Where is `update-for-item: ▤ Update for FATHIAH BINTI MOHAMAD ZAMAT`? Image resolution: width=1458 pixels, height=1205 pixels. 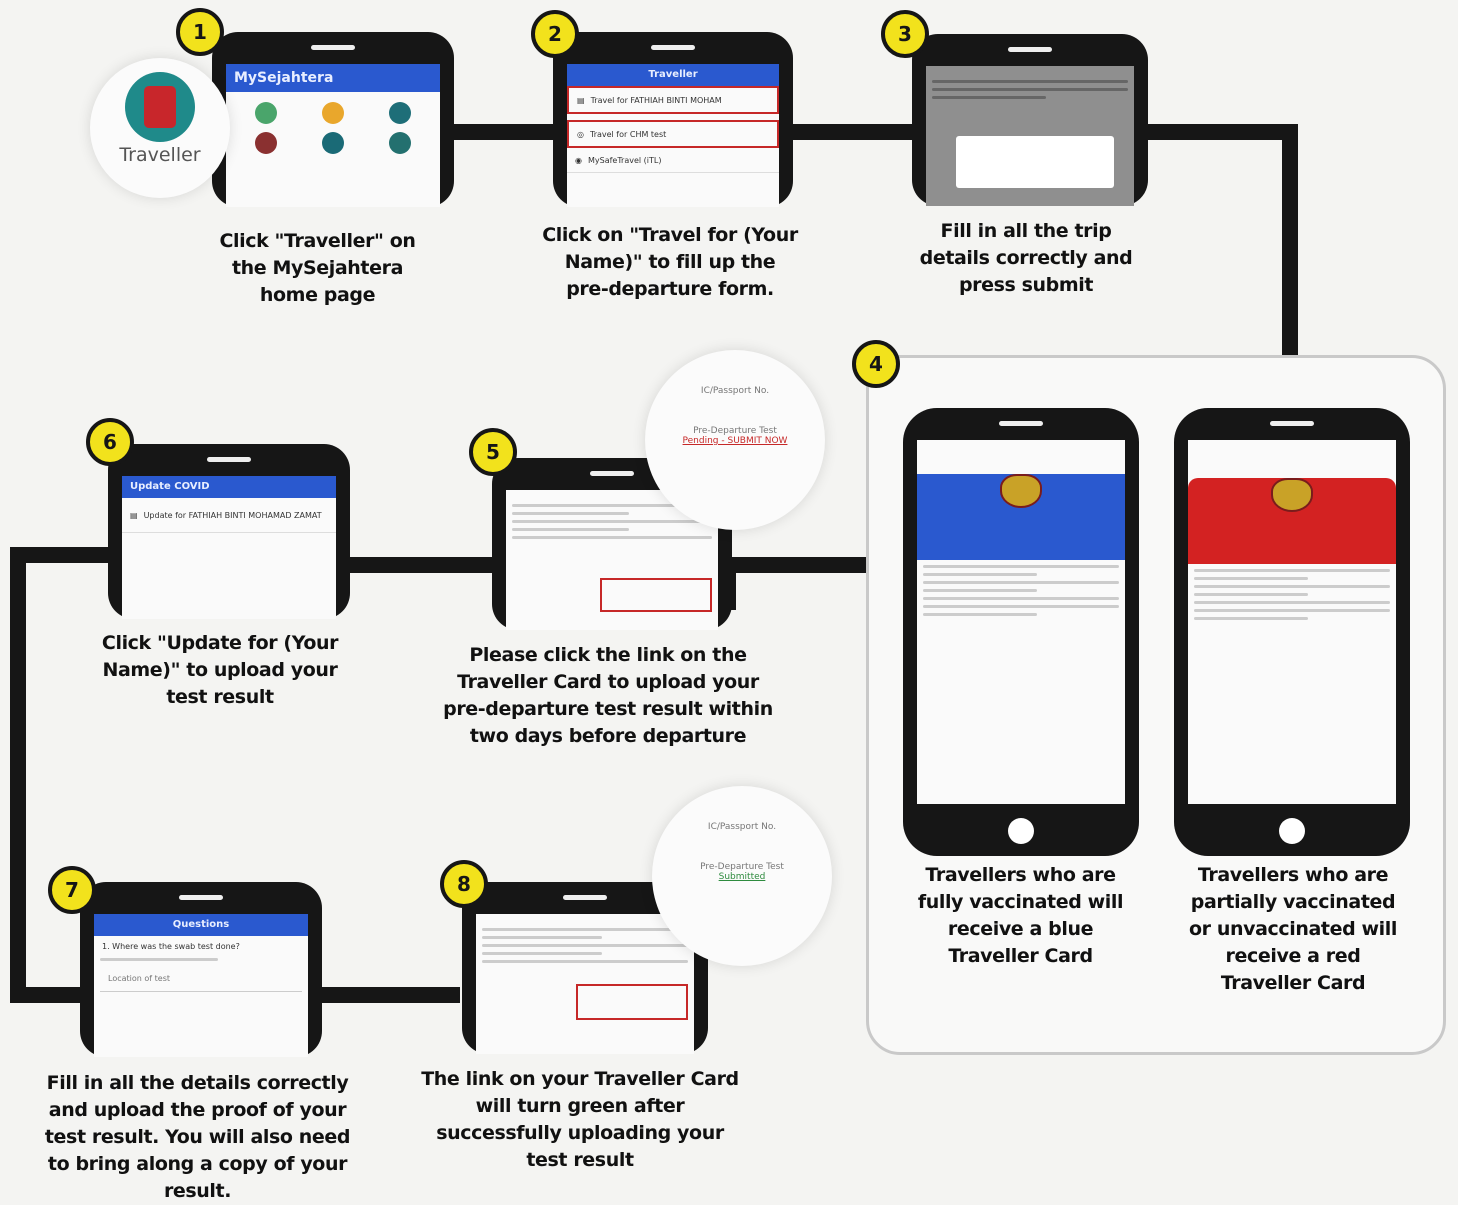
update-for-item: ▤ Update for FATHIAH BINTI MOHAMAD ZAMAT is located at coordinates (229, 515).